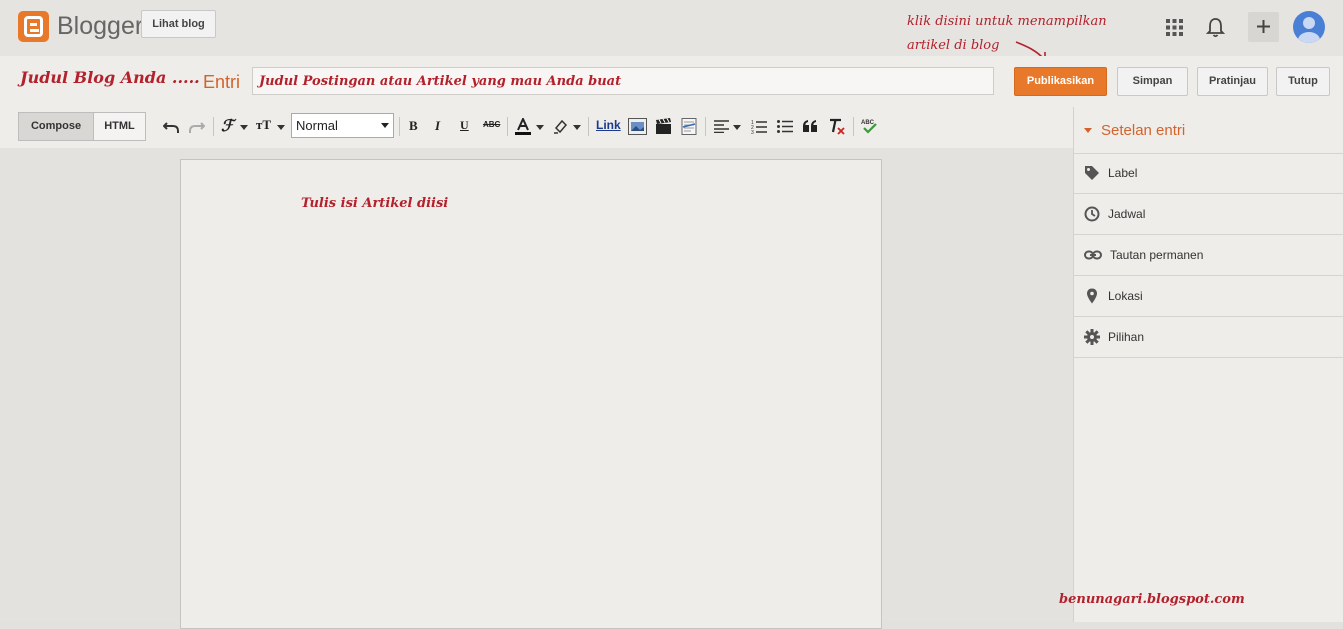 The height and width of the screenshot is (629, 1343). I want to click on svg-text: 3, so click(752, 132).